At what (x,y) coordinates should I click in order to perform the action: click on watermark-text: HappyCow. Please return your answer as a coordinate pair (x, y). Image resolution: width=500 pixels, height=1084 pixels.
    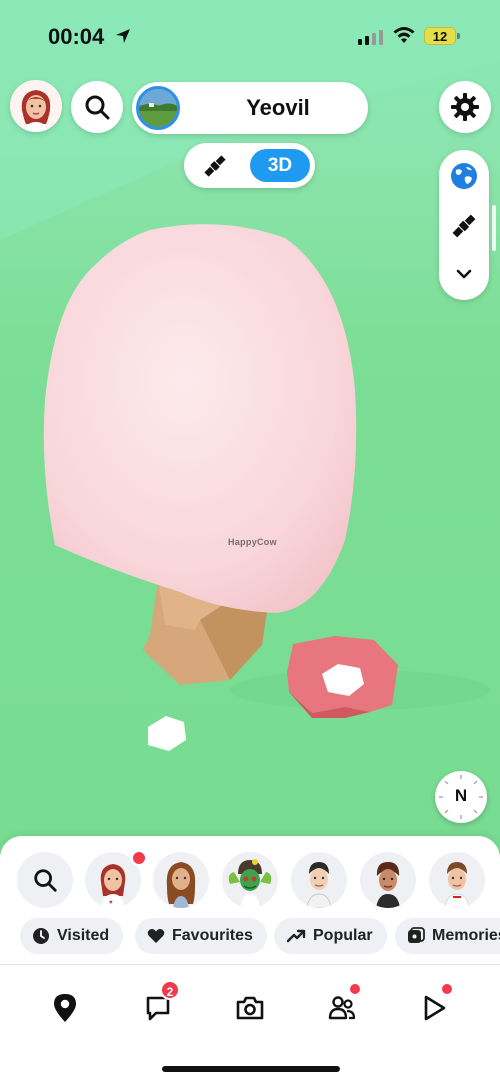
    Looking at the image, I should click on (252, 542).